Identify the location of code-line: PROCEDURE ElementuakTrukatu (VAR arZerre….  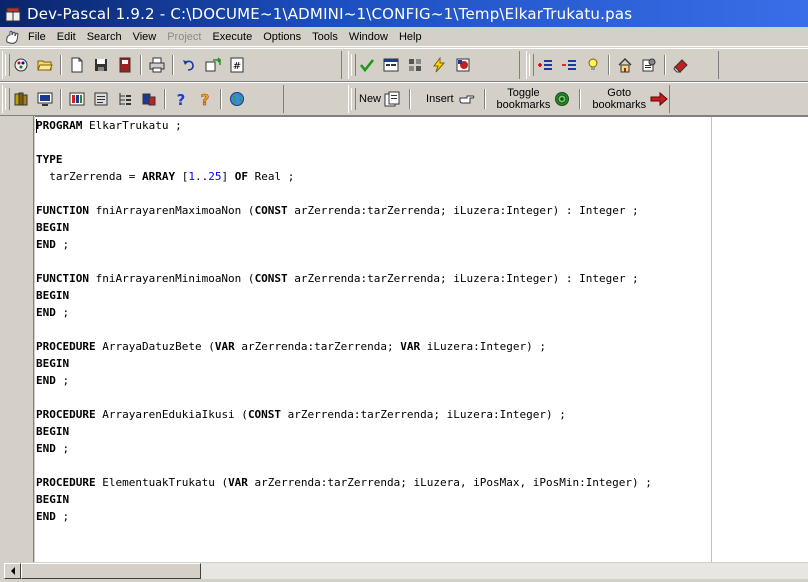
(344, 482).